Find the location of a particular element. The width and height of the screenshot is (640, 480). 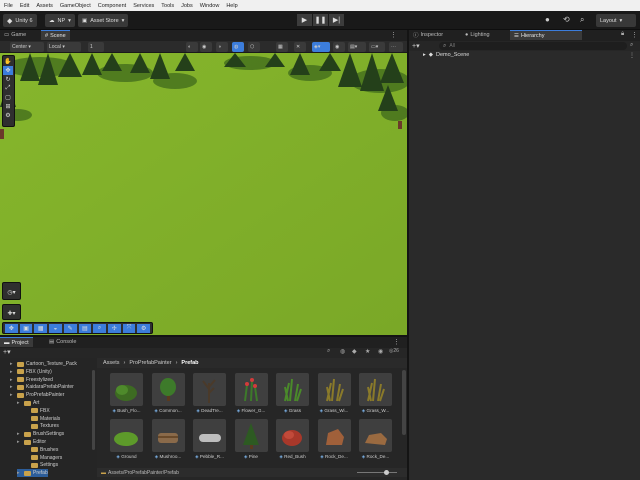

gizmos-icon: ◈▾ is located at coordinates (321, 47).